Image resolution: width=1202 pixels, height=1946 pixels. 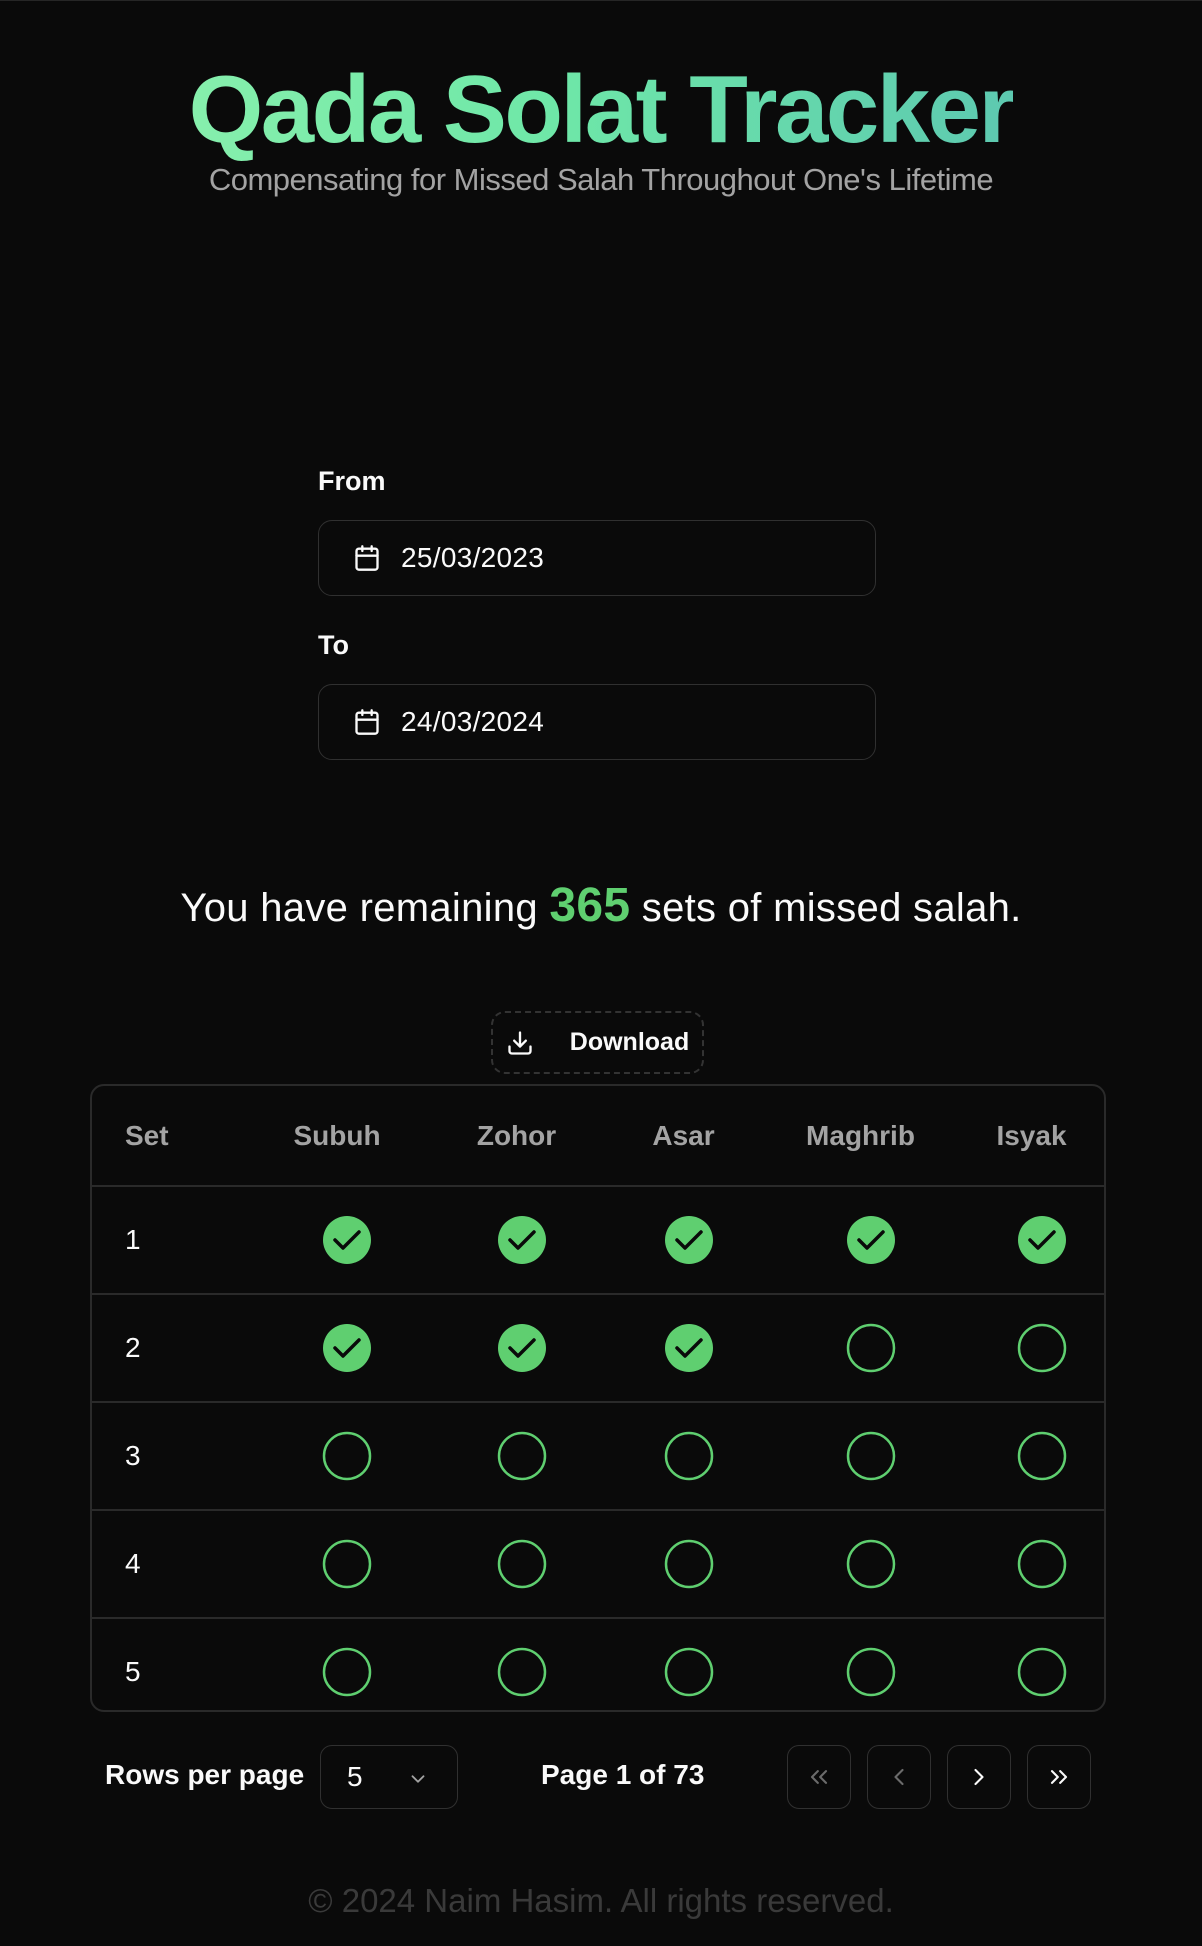 I want to click on column-header-subuh: Subuh, so click(x=337, y=1136).